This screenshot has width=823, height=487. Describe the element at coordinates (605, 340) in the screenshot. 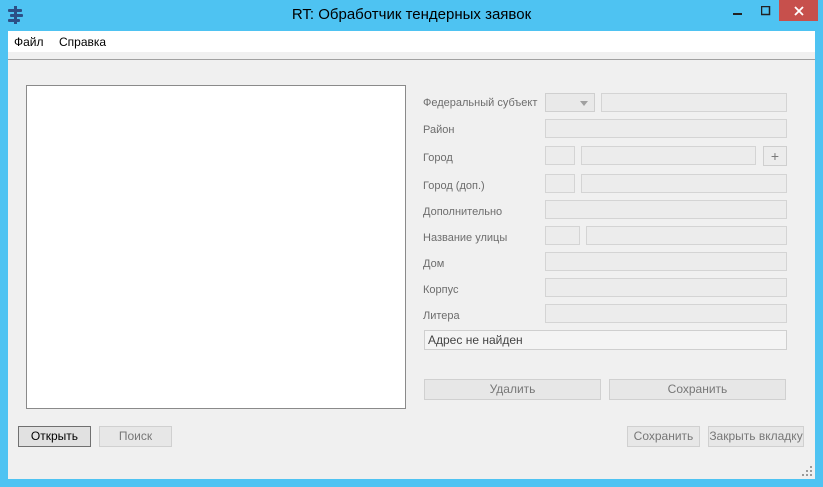

I see `address-status: Адрес не найден` at that location.